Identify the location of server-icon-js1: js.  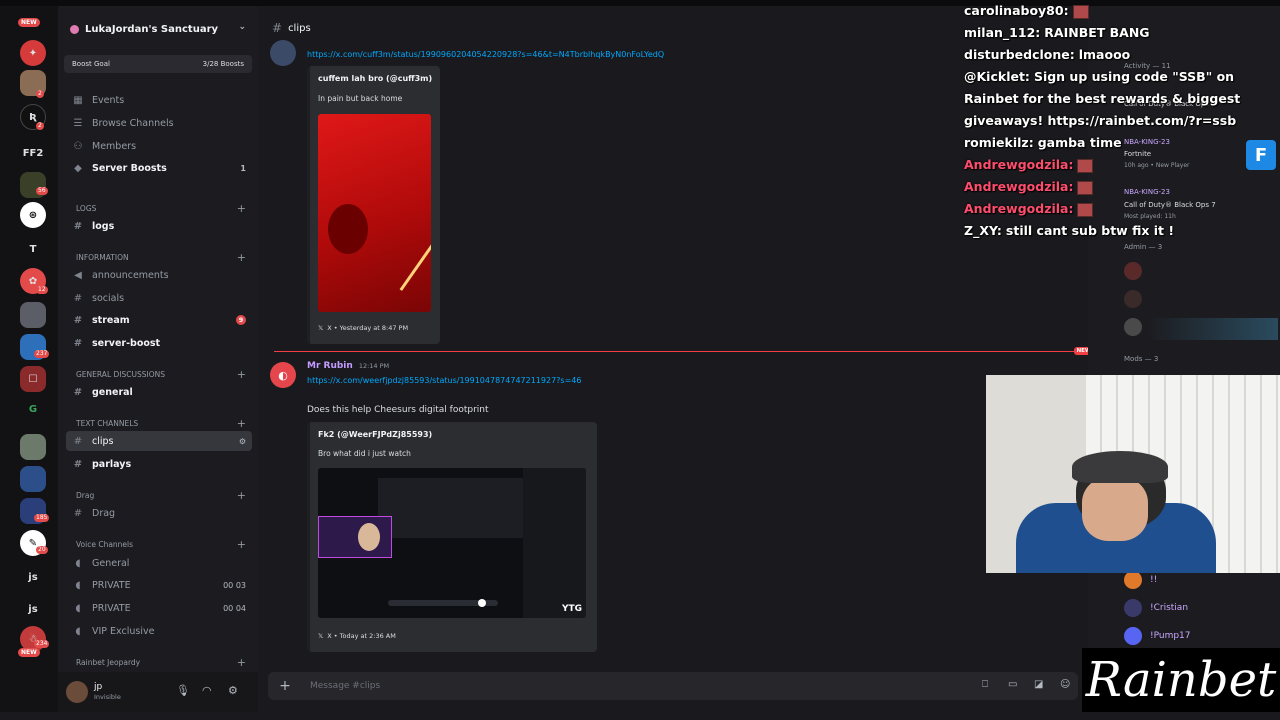
(33, 577).